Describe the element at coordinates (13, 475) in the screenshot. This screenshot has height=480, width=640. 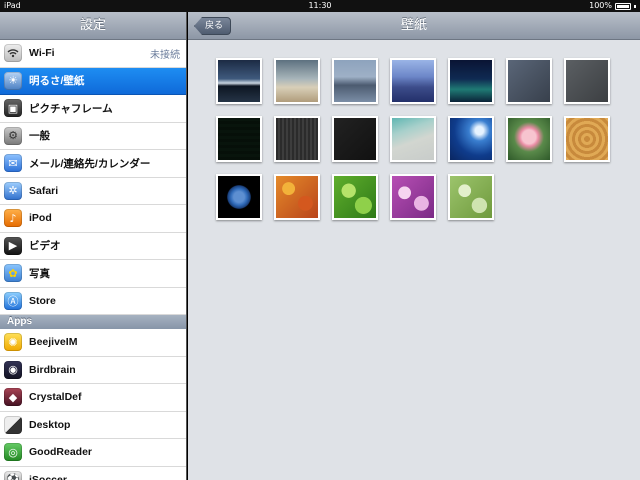
I see `soccer-icon: ⚽` at that location.